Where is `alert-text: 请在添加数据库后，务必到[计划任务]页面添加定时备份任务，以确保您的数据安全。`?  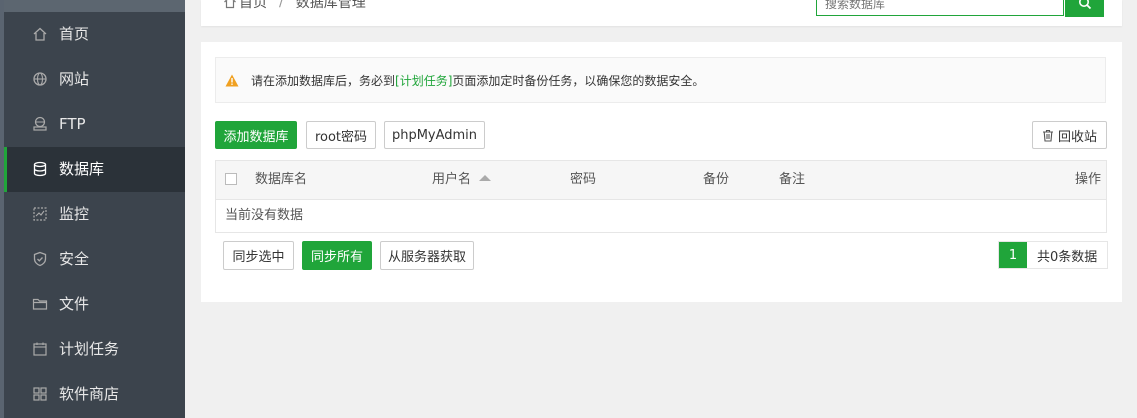
alert-text: 请在添加数据库后，务必到[计划任务]页面添加定时备份任务，以确保您的数据安全。 is located at coordinates (477, 81).